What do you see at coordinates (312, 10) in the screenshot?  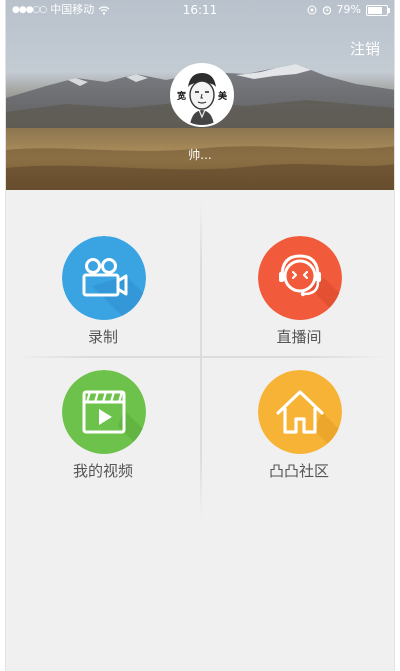 I see `location-icon` at bounding box center [312, 10].